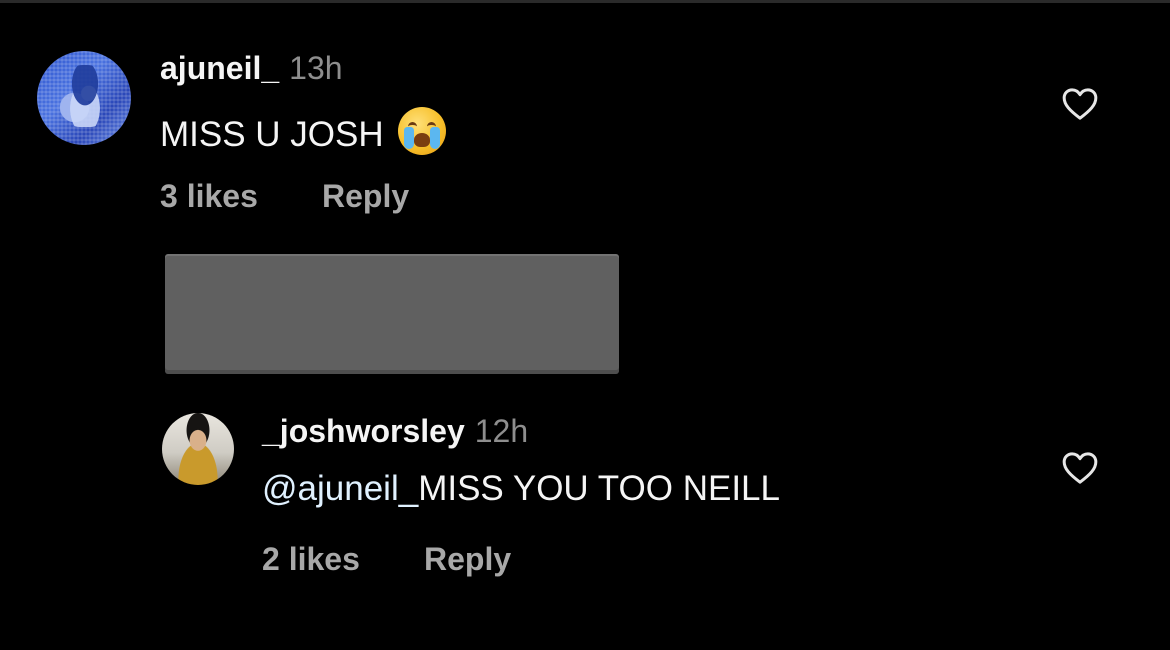  I want to click on loudly-crying-face-icon, so click(421, 131).